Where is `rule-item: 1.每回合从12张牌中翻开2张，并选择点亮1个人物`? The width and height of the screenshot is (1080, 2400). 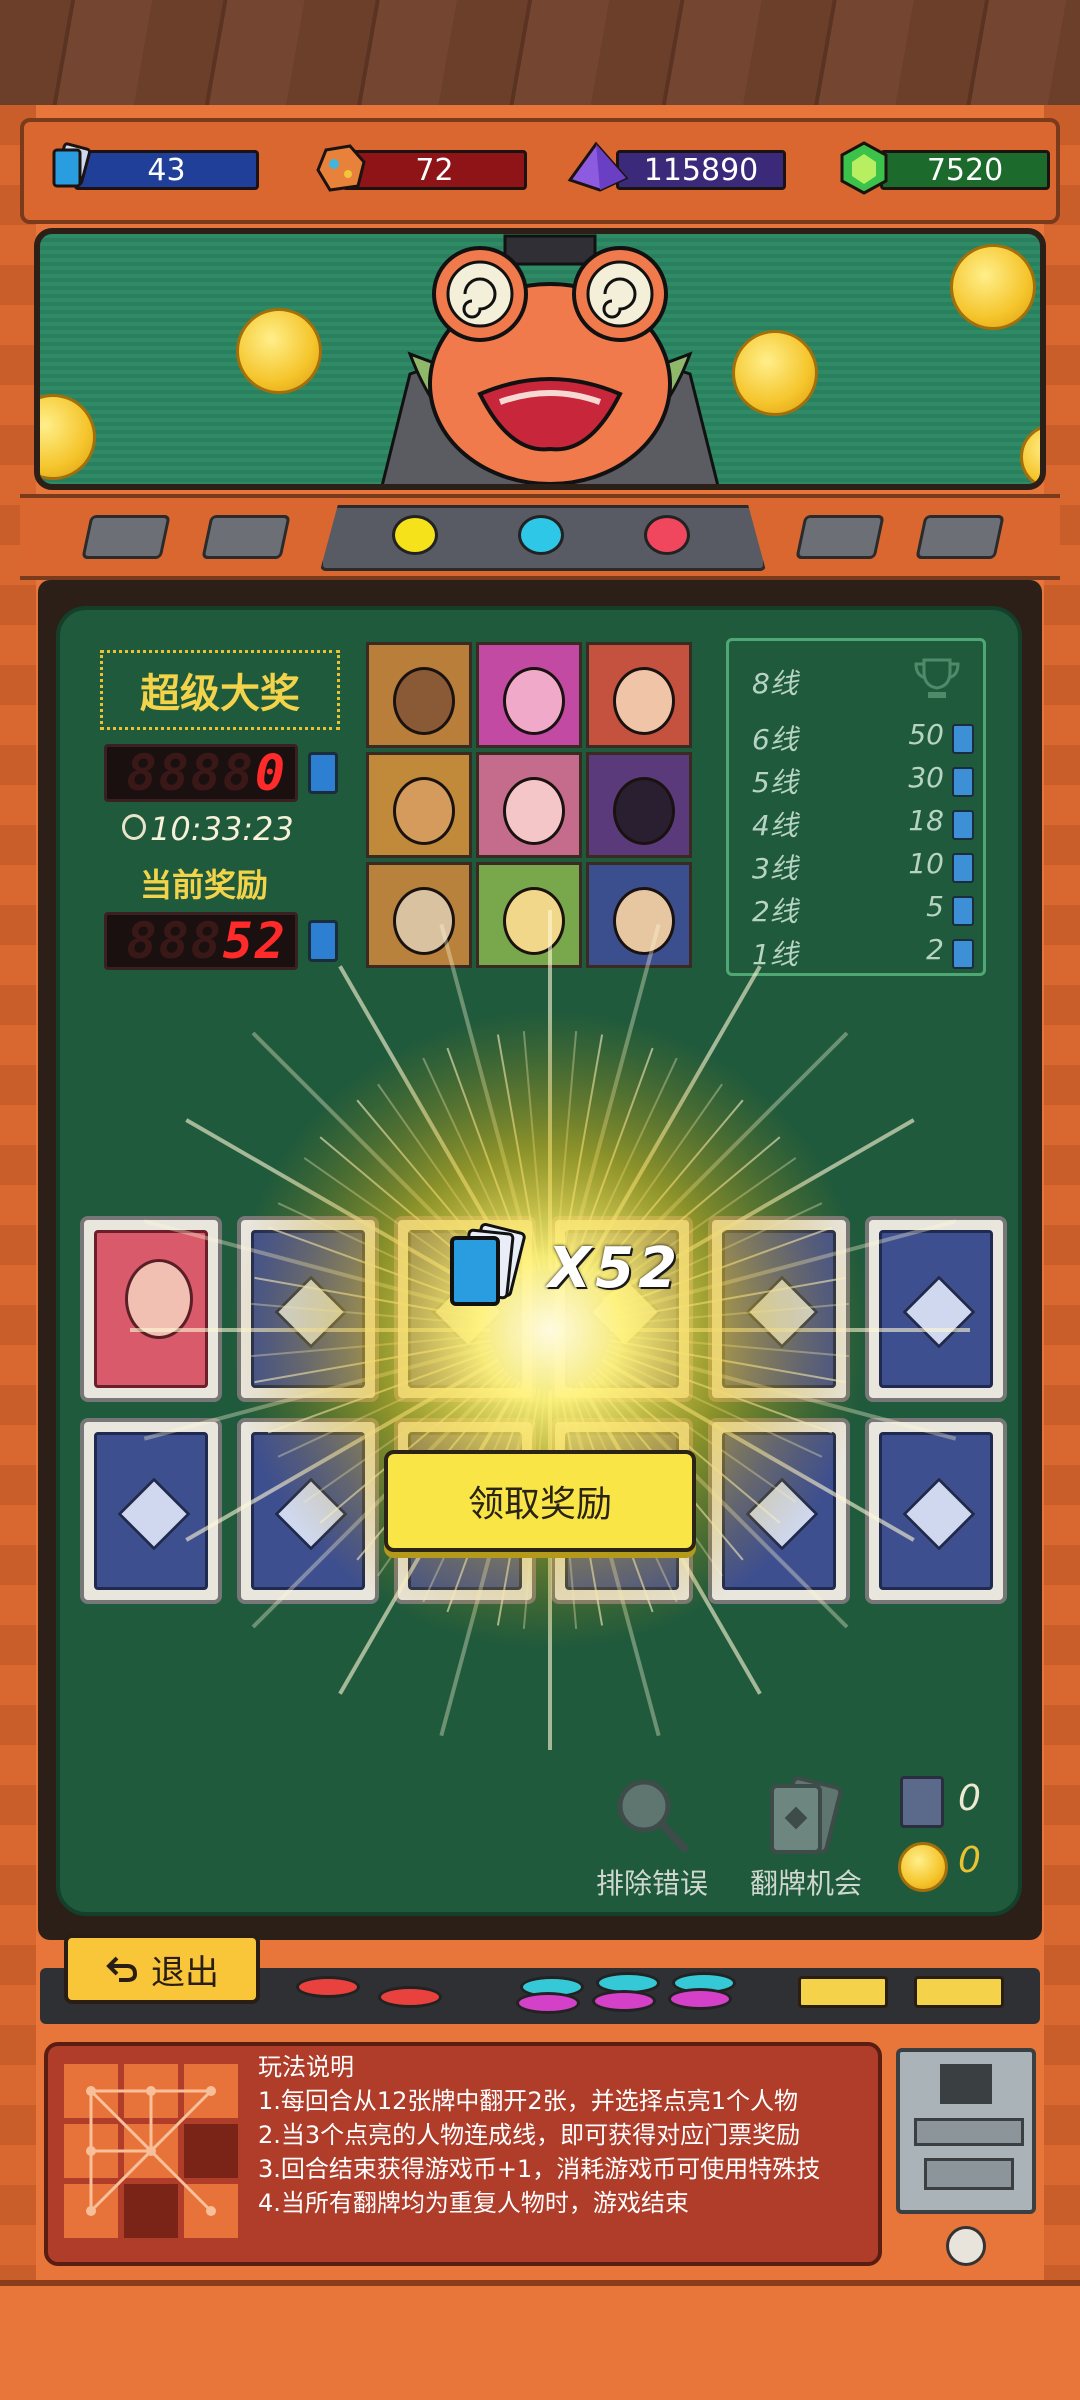
rule-item: 1.每回合从12张牌中翻开2张，并选择点亮1个人物 is located at coordinates (528, 2101).